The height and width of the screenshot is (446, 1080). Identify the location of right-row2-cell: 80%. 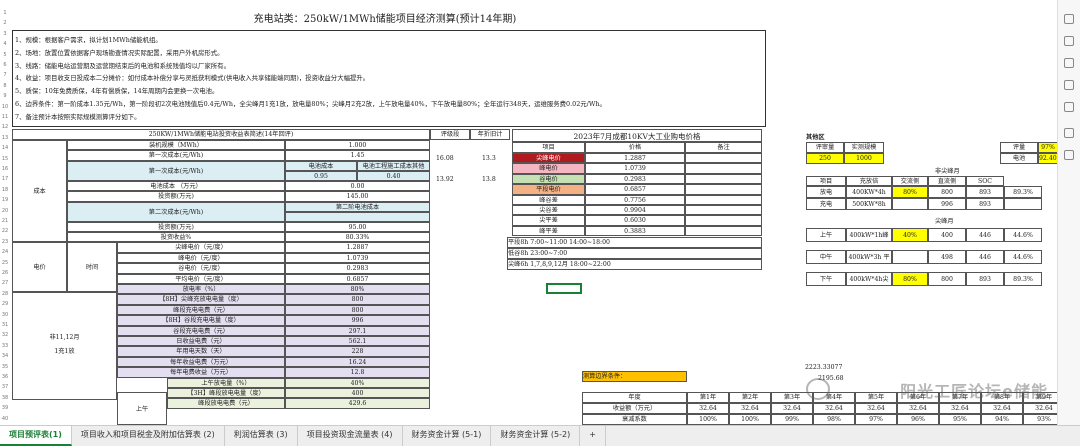
(910, 279).